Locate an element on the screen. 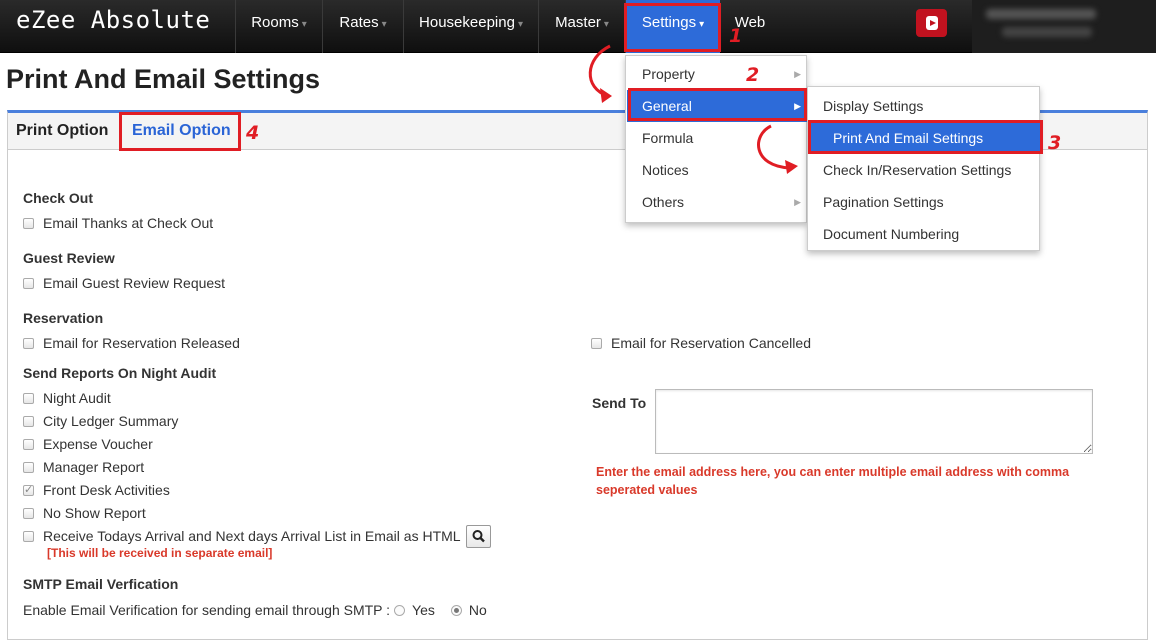  menu-item-general: General ▶ is located at coordinates (717, 106).